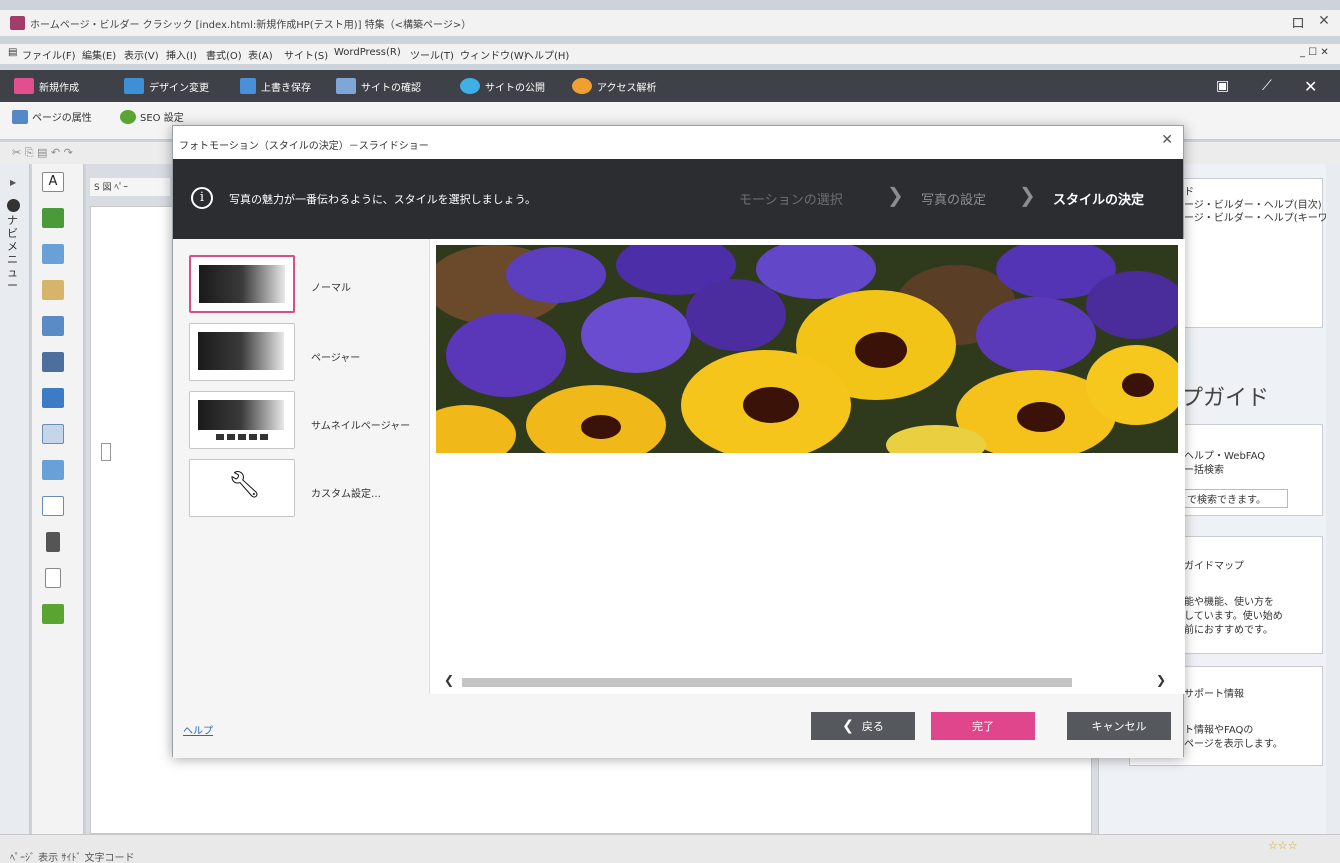 The height and width of the screenshot is (863, 1340). I want to click on editor-tab-strip: S 図 ﾍﾟｰ, so click(130, 187).